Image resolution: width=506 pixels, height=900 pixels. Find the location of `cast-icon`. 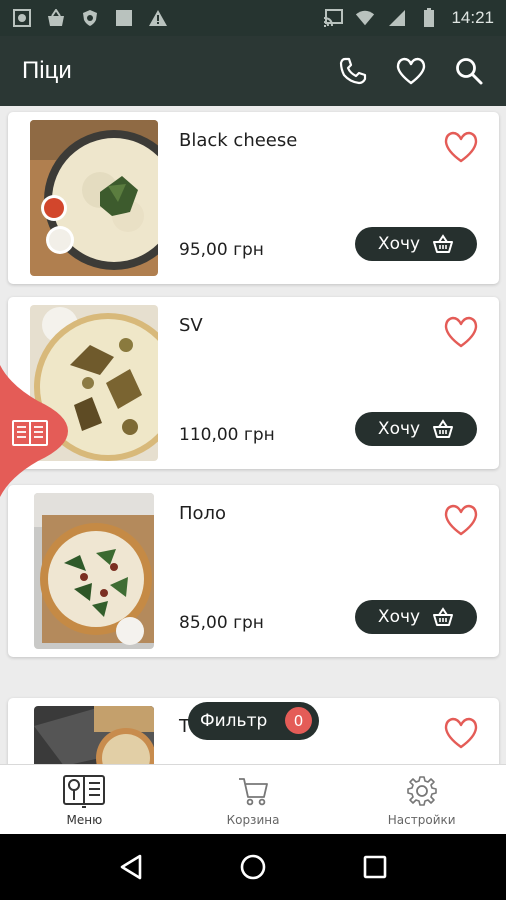

cast-icon is located at coordinates (333, 18).